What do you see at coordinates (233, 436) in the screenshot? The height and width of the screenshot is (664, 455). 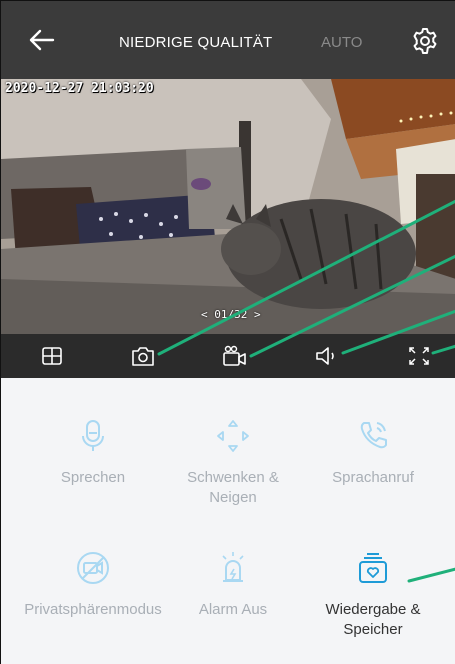 I see `pan-tilt-icon` at bounding box center [233, 436].